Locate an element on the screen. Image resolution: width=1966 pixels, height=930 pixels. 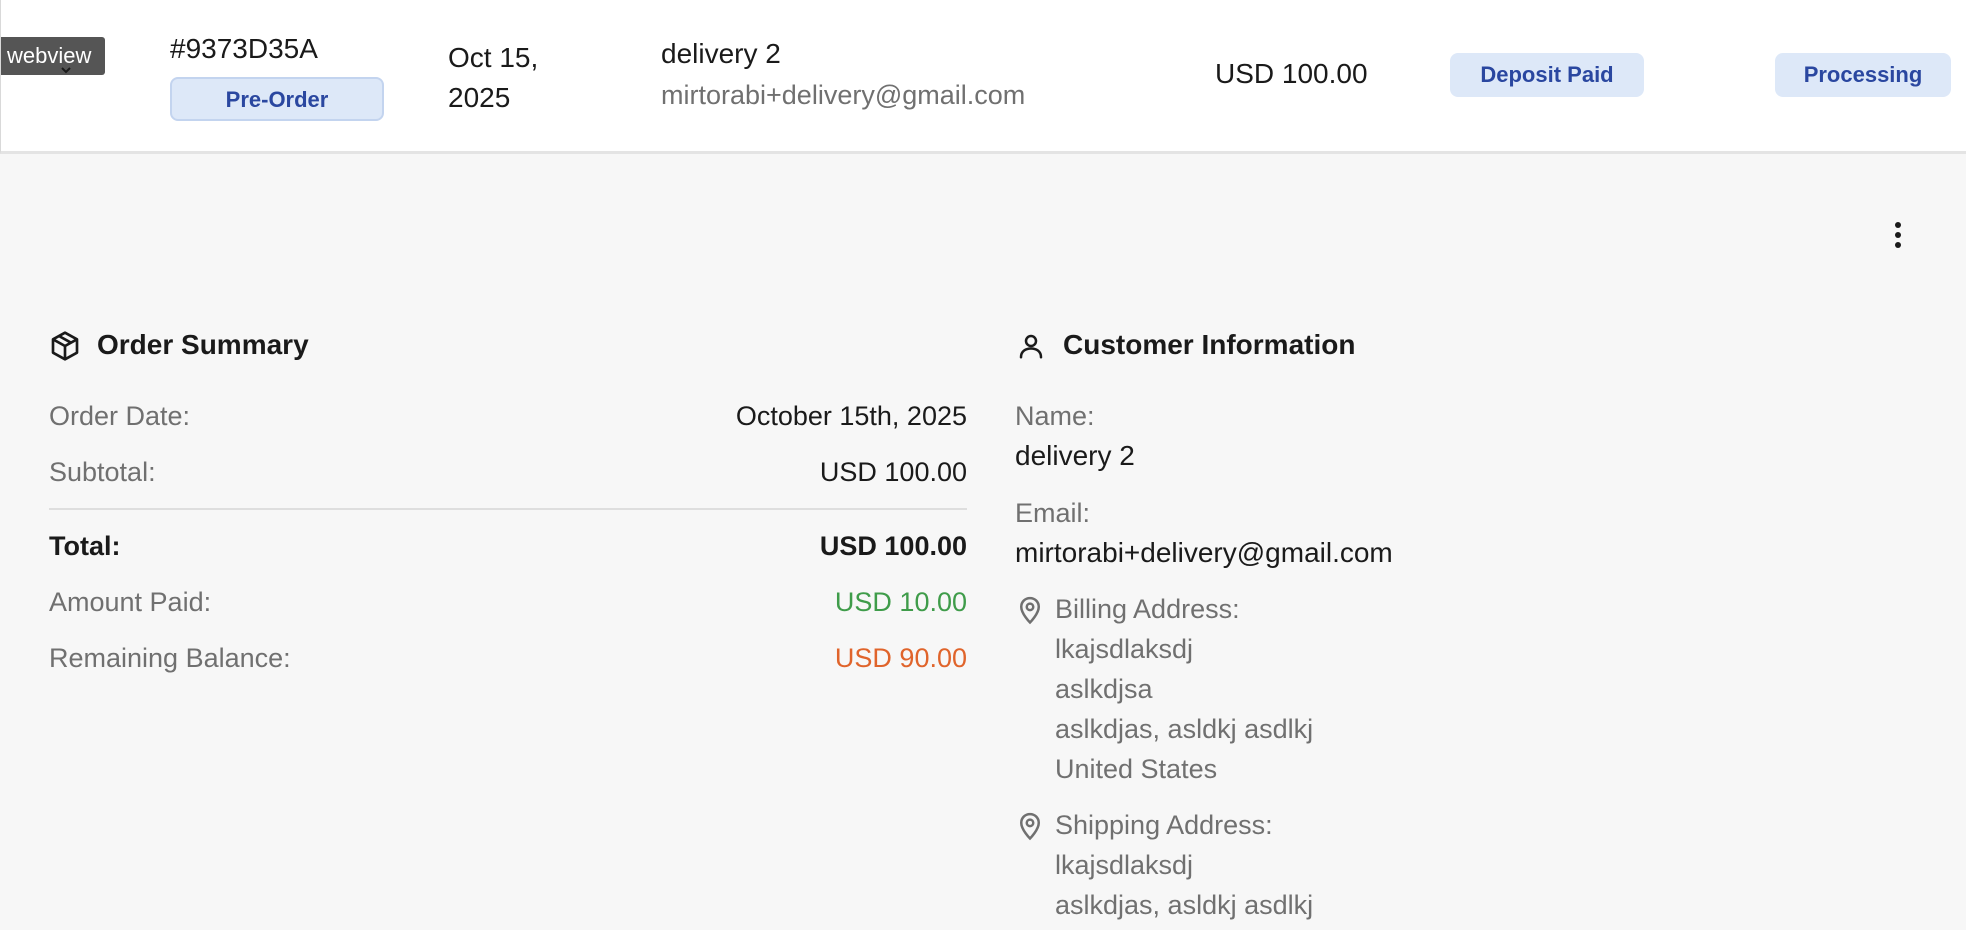
summary-label: Amount Paid: is located at coordinates (130, 602).